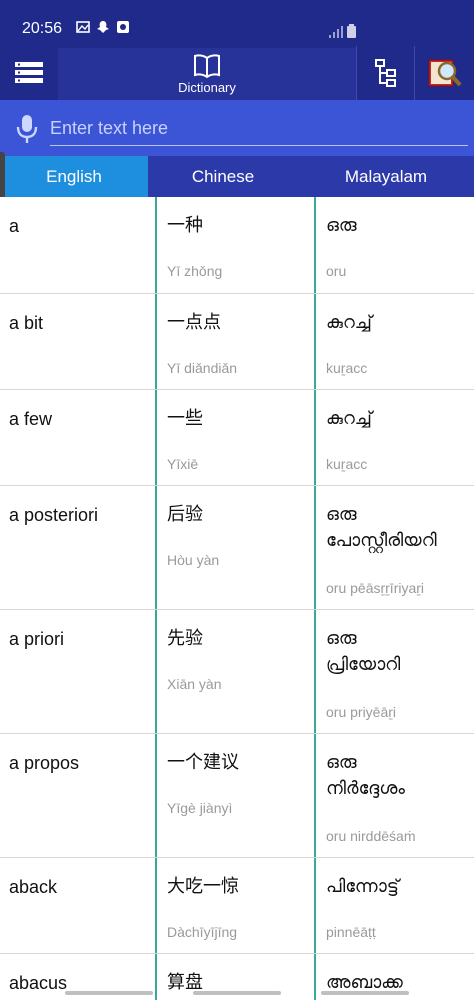  Describe the element at coordinates (381, 527) in the screenshot. I see `malayalam-word: ഒരു പോസ്റ്റീരിയറി` at that location.